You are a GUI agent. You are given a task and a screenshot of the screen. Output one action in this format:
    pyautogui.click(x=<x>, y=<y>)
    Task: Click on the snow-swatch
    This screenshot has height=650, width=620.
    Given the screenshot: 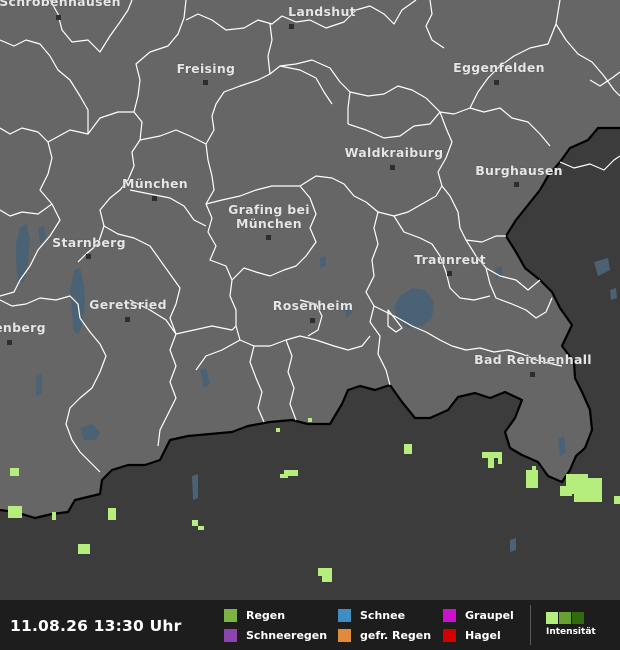 What is the action you would take?
    pyautogui.click(x=344, y=615)
    